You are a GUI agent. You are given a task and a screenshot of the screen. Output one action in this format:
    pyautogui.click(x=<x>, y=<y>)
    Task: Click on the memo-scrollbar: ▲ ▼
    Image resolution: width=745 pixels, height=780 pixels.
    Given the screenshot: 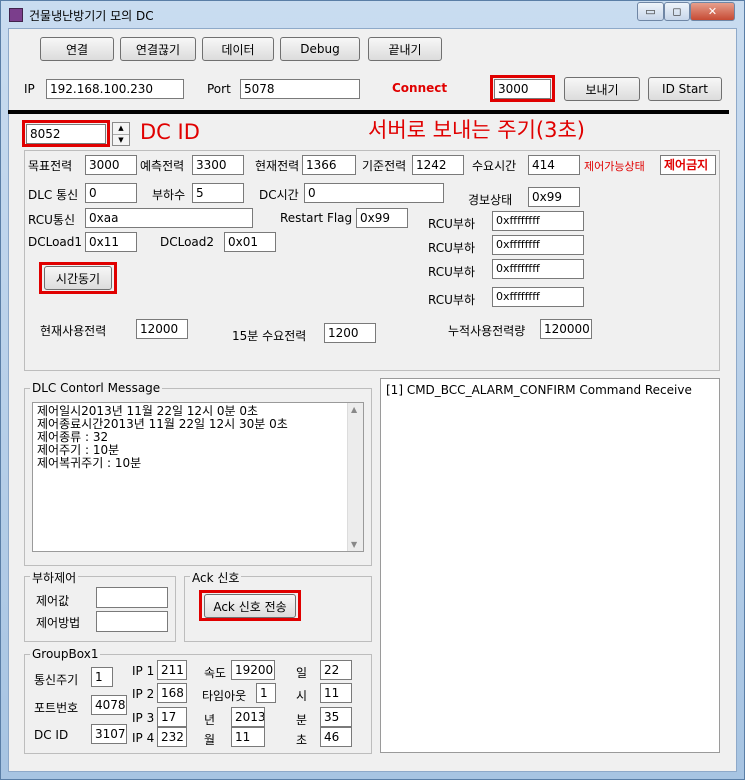 What is the action you would take?
    pyautogui.click(x=355, y=477)
    